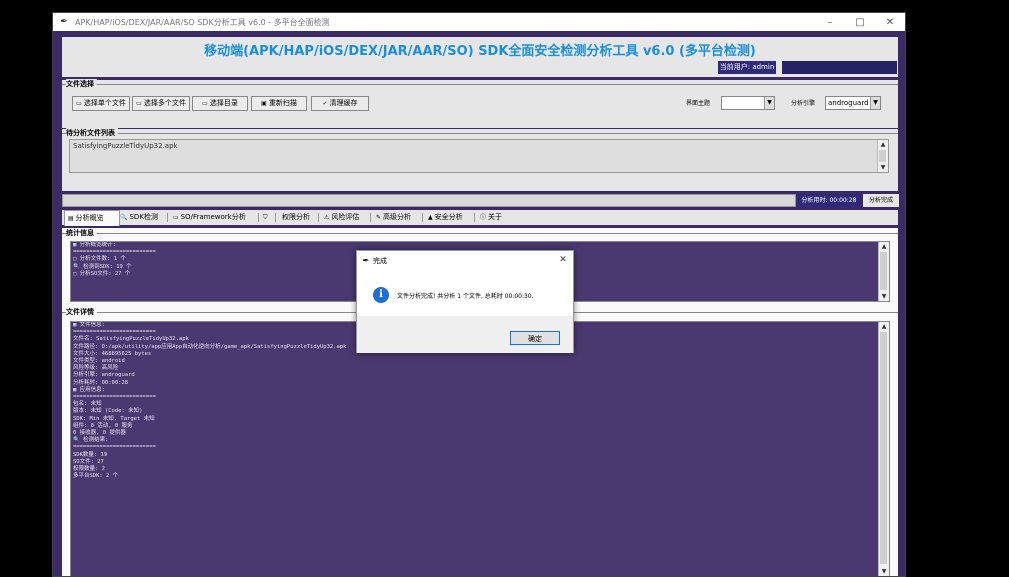 This screenshot has width=1009, height=577. I want to click on warning-icon: ⚠, so click(327, 217).